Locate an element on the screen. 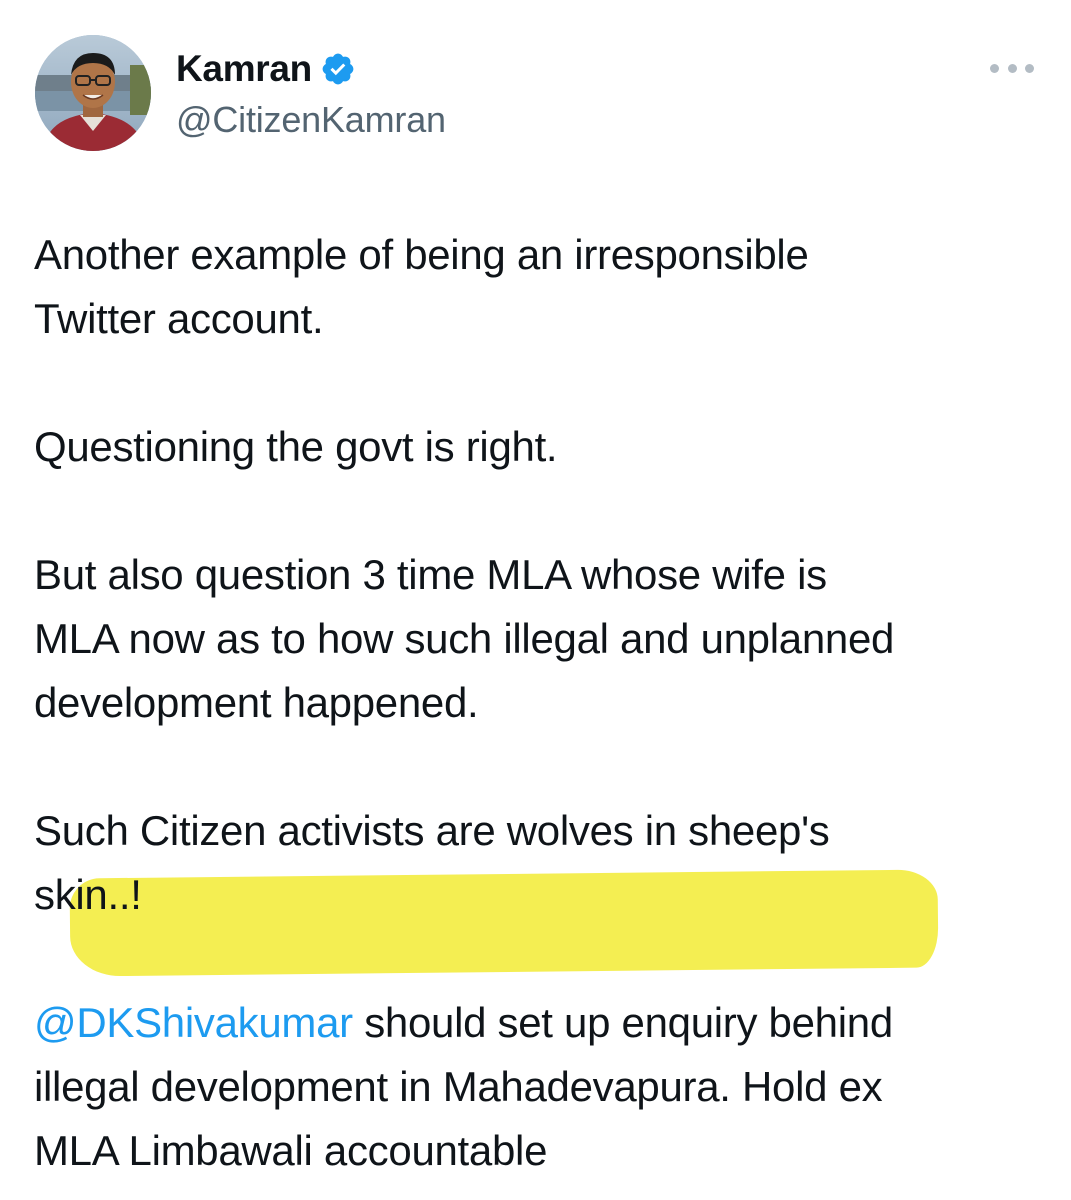 This screenshot has height=1200, width=1071. tweet-line: MLA Limbawali accountable is located at coordinates (291, 1150).